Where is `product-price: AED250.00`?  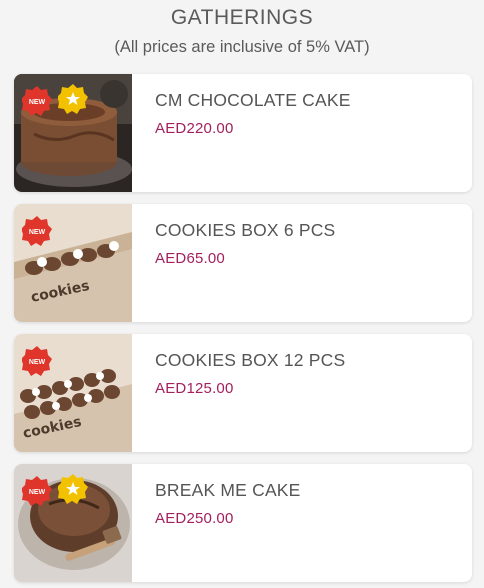
product-price: AED250.00 is located at coordinates (194, 518).